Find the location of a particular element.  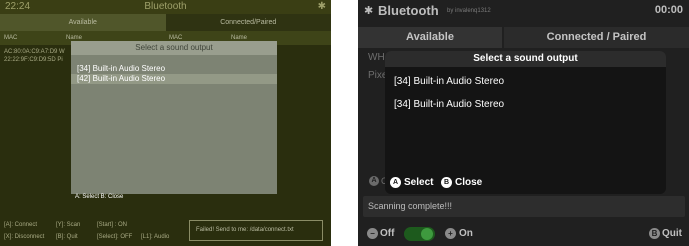

close-label: Close is located at coordinates (469, 182).